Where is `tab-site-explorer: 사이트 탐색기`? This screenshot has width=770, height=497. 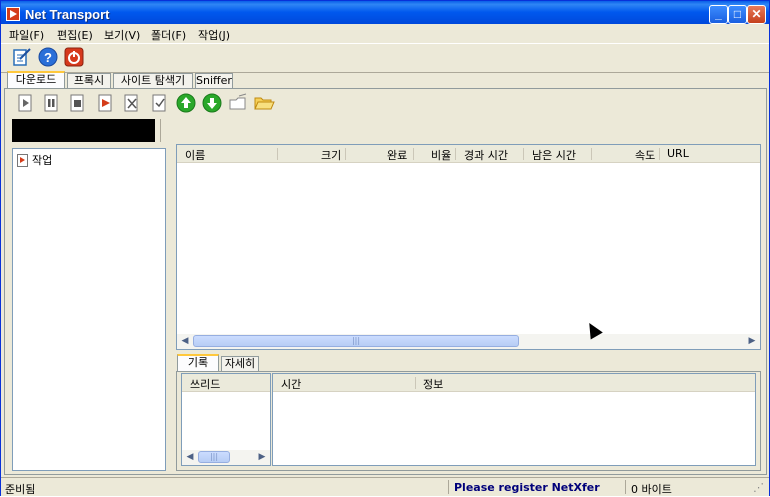 tab-site-explorer: 사이트 탐색기 is located at coordinates (153, 80).